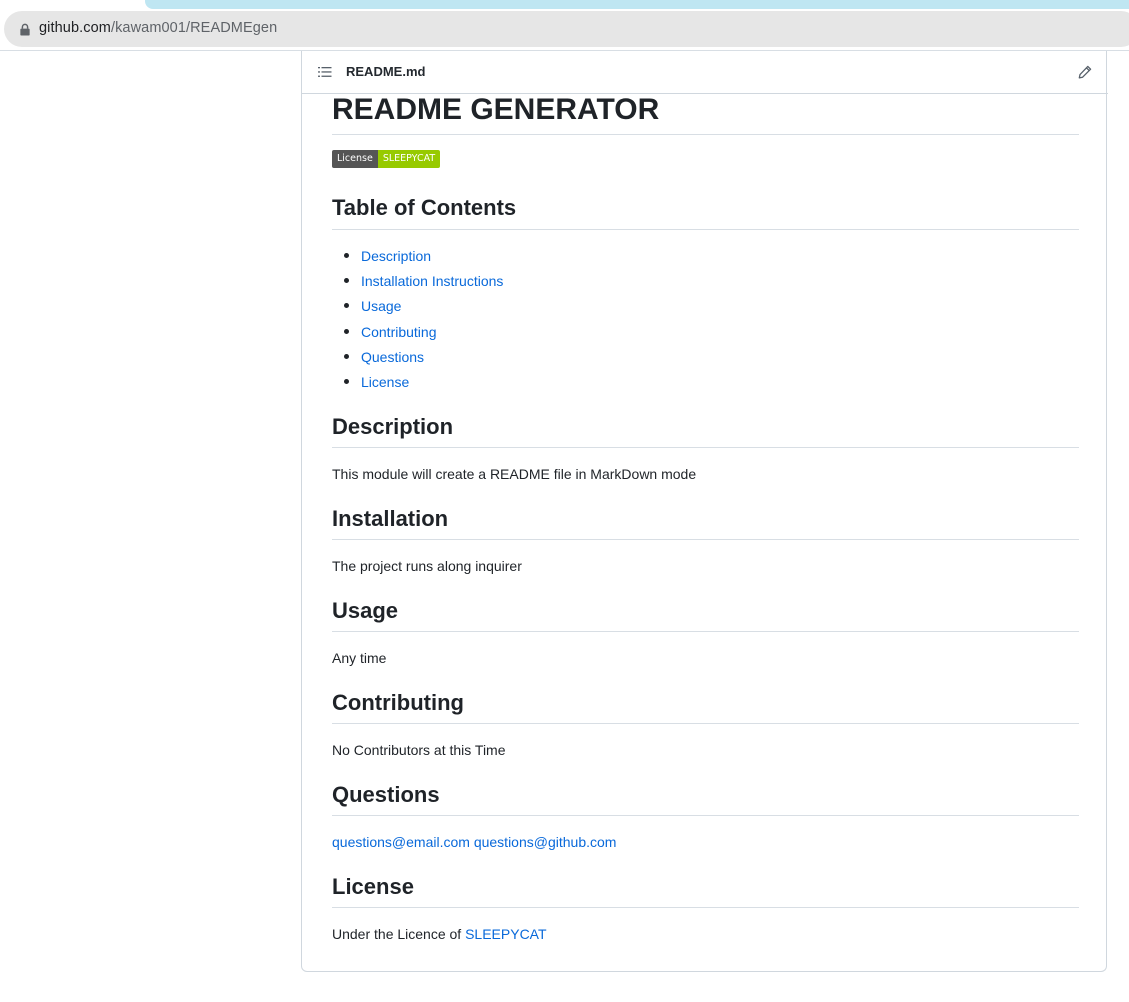 This screenshot has width=1129, height=1002. Describe the element at coordinates (399, 934) in the screenshot. I see `license-text-prefix: Under the Licence of` at that location.